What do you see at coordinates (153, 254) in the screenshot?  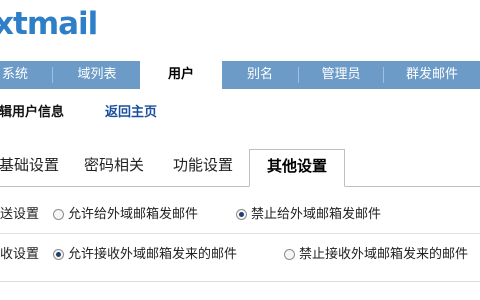 I see `receive-allow-label: 允许接收外域邮箱发来的邮件` at bounding box center [153, 254].